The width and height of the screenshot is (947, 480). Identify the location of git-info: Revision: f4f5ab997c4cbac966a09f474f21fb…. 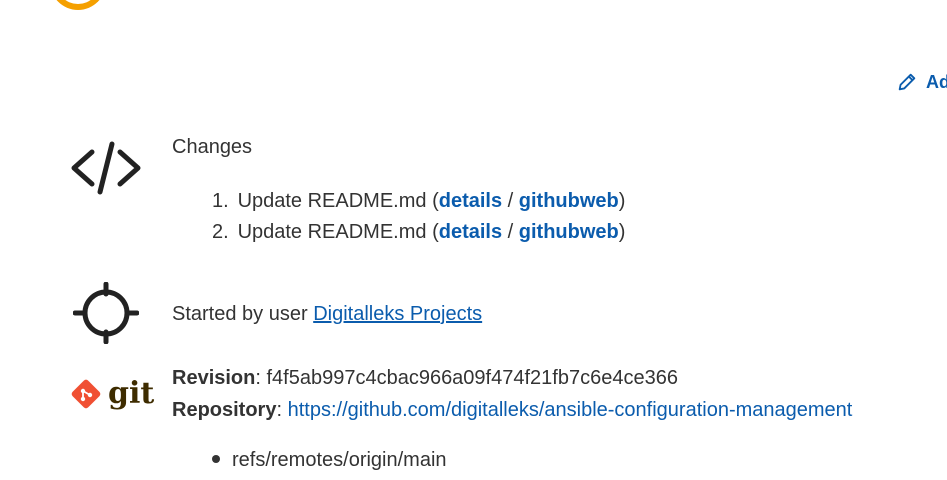
(512, 394).